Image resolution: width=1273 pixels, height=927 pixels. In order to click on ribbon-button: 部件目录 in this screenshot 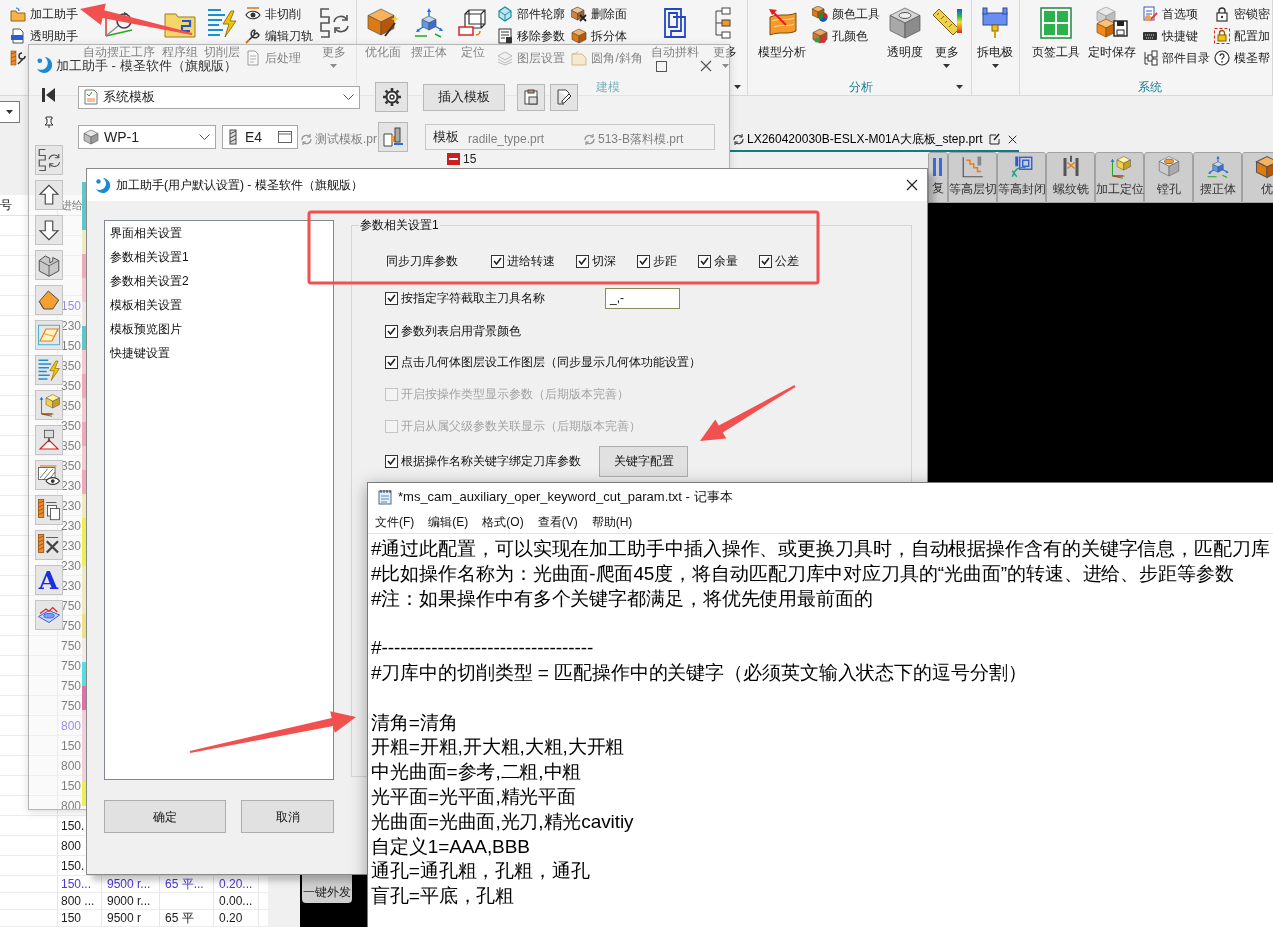, I will do `click(1176, 58)`.